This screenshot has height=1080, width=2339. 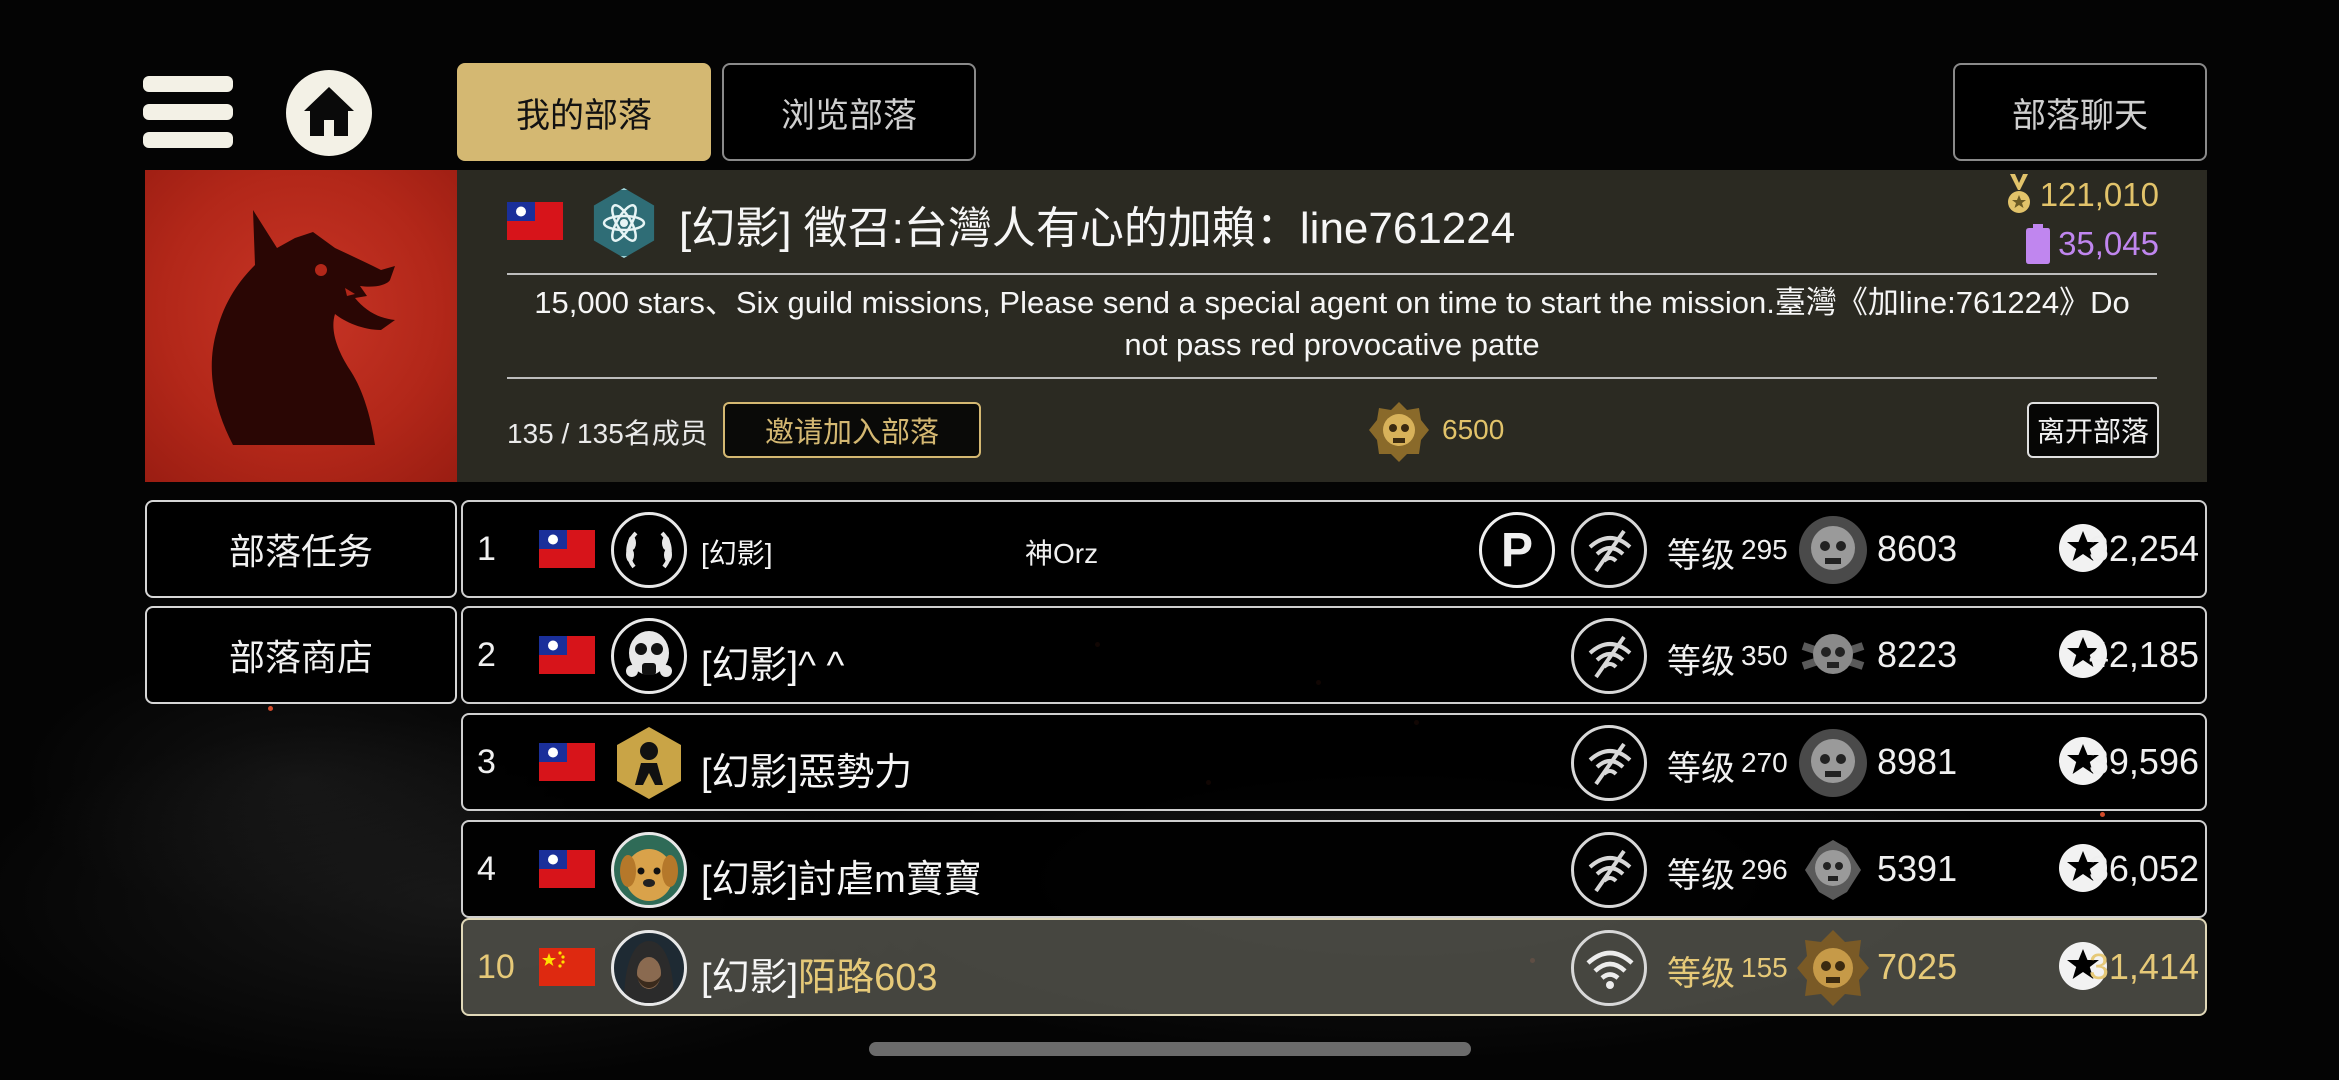 I want to click on home-indicator, so click(x=1170, y=1049).